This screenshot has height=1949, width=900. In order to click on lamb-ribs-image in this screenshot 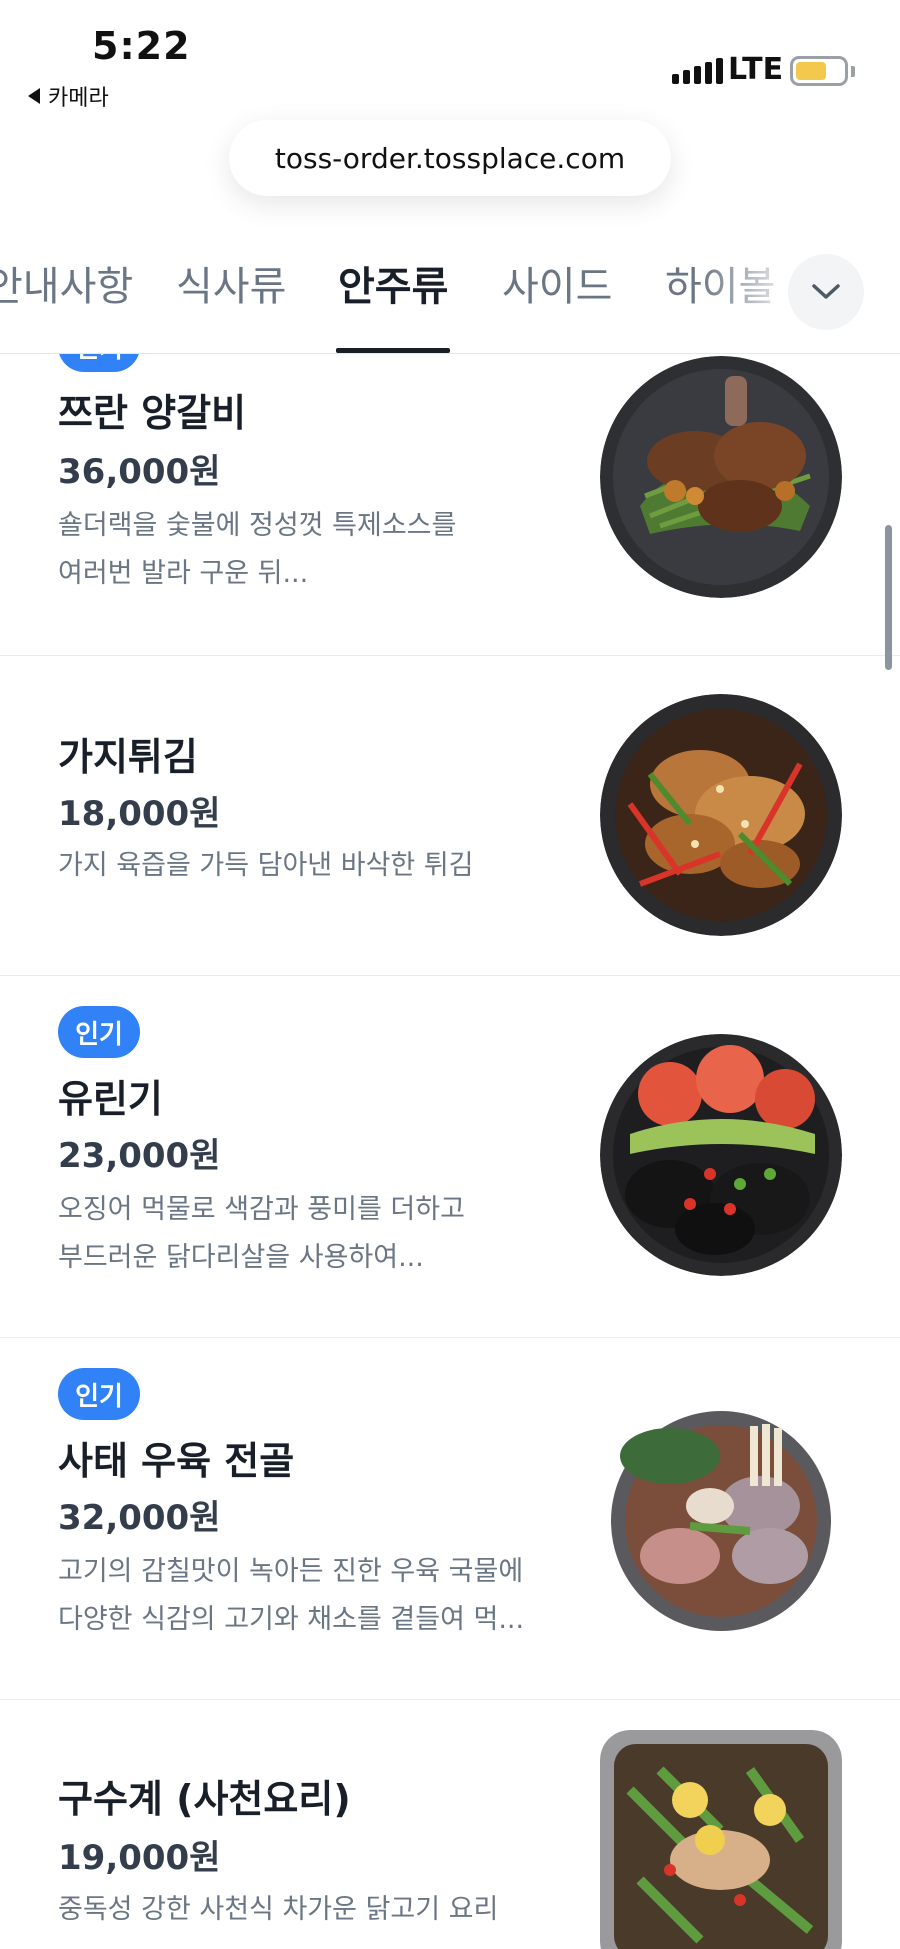, I will do `click(721, 477)`.